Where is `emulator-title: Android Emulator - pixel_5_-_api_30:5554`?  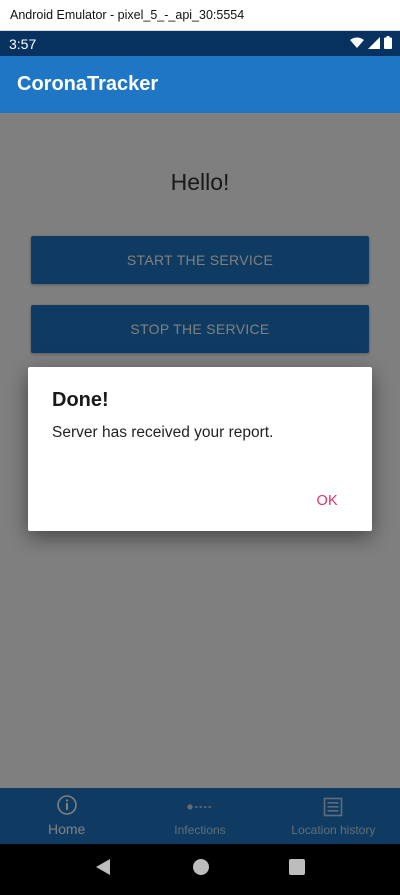 emulator-title: Android Emulator - pixel_5_-_api_30:5554 is located at coordinates (127, 15).